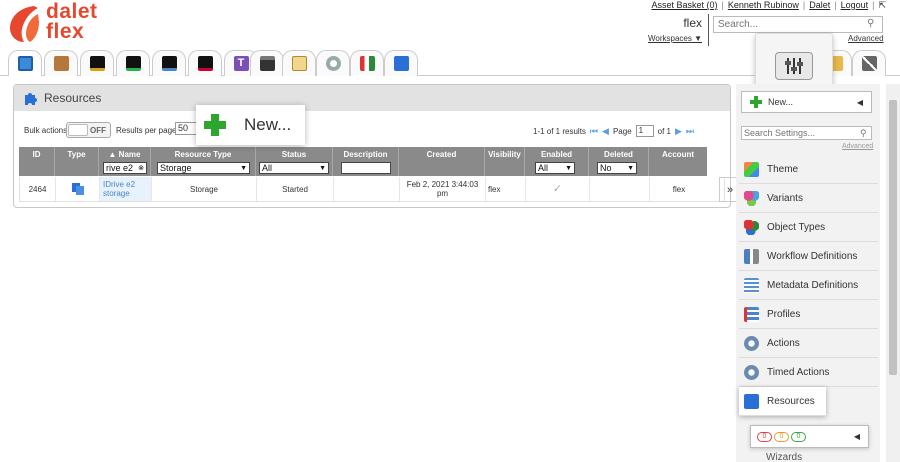  Describe the element at coordinates (808, 169) in the screenshot. I see `sidebar-item-theme: Theme` at that location.